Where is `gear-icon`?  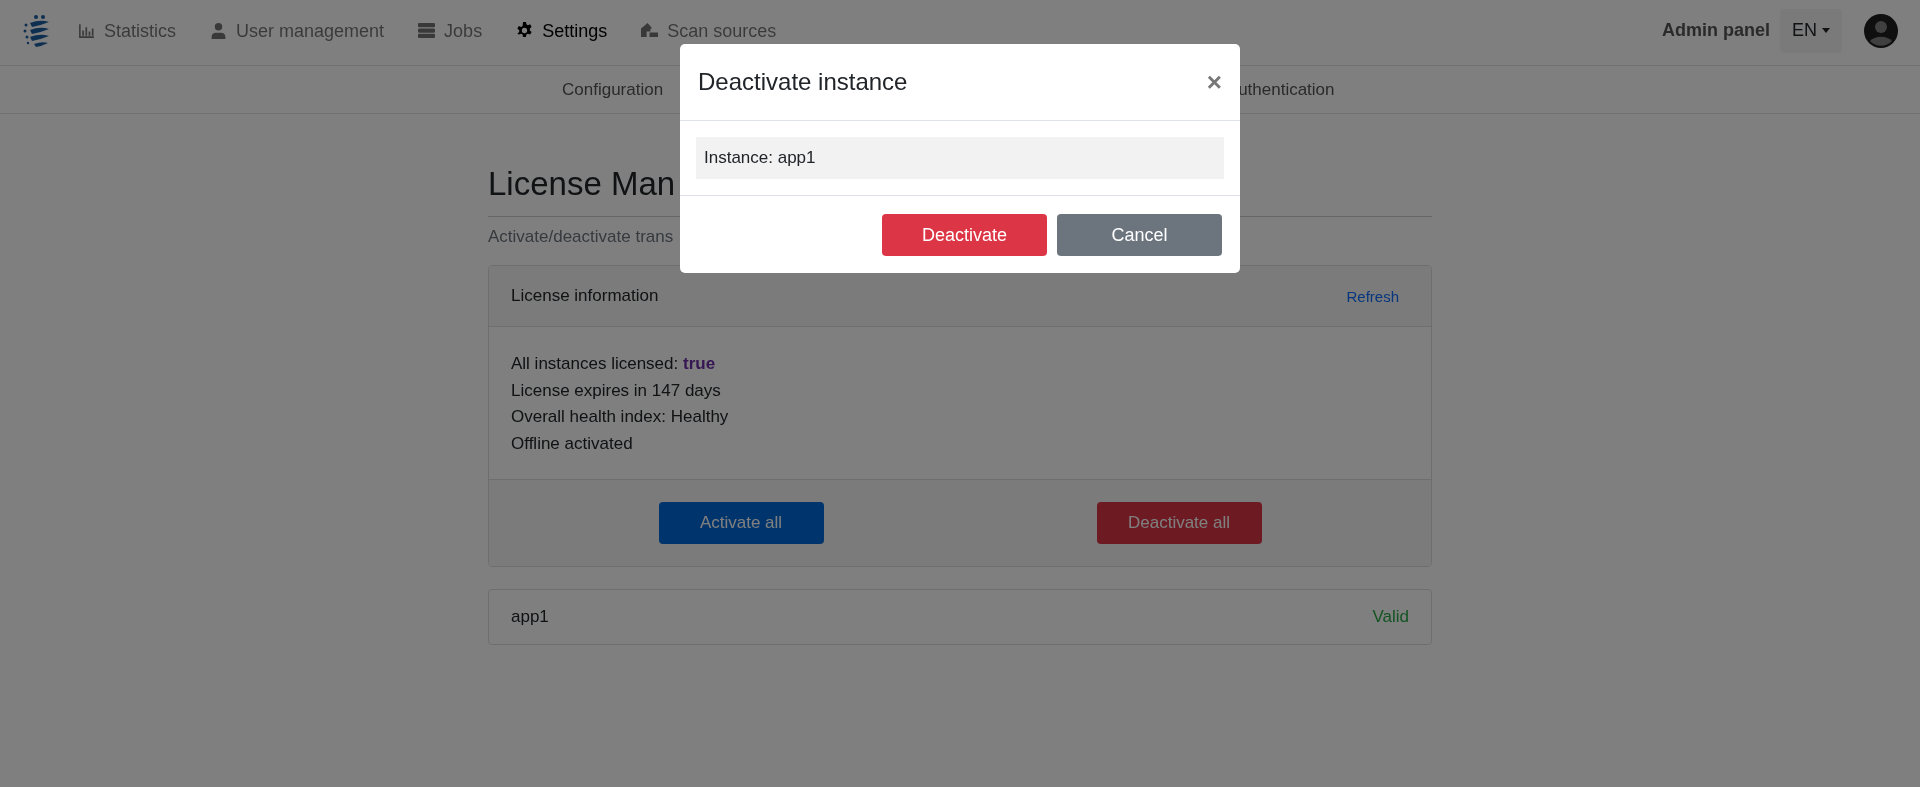 gear-icon is located at coordinates (525, 30).